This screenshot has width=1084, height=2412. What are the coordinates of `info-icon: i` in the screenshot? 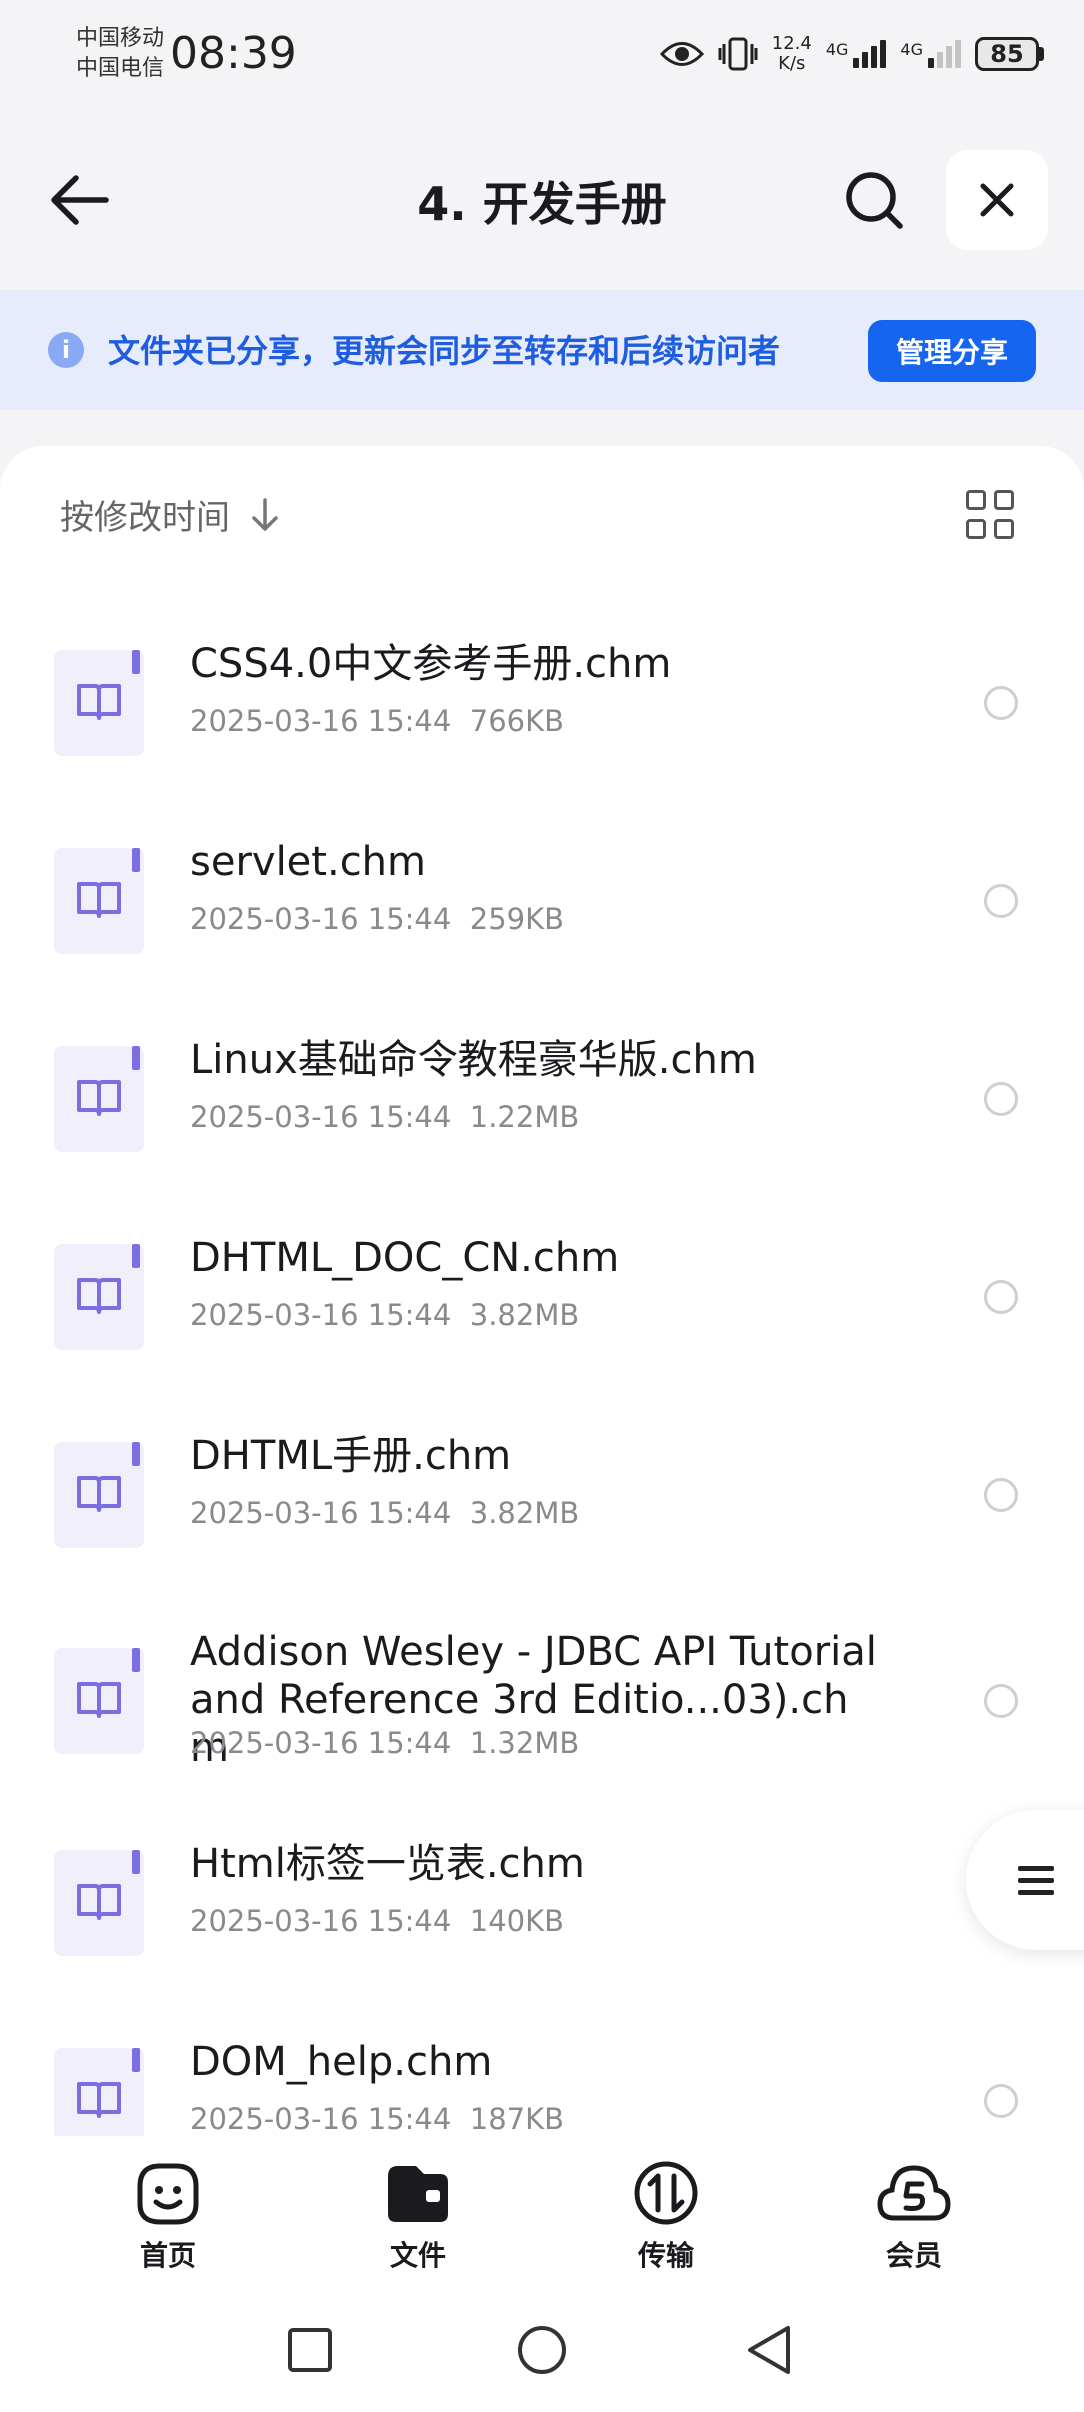 It's located at (66, 350).